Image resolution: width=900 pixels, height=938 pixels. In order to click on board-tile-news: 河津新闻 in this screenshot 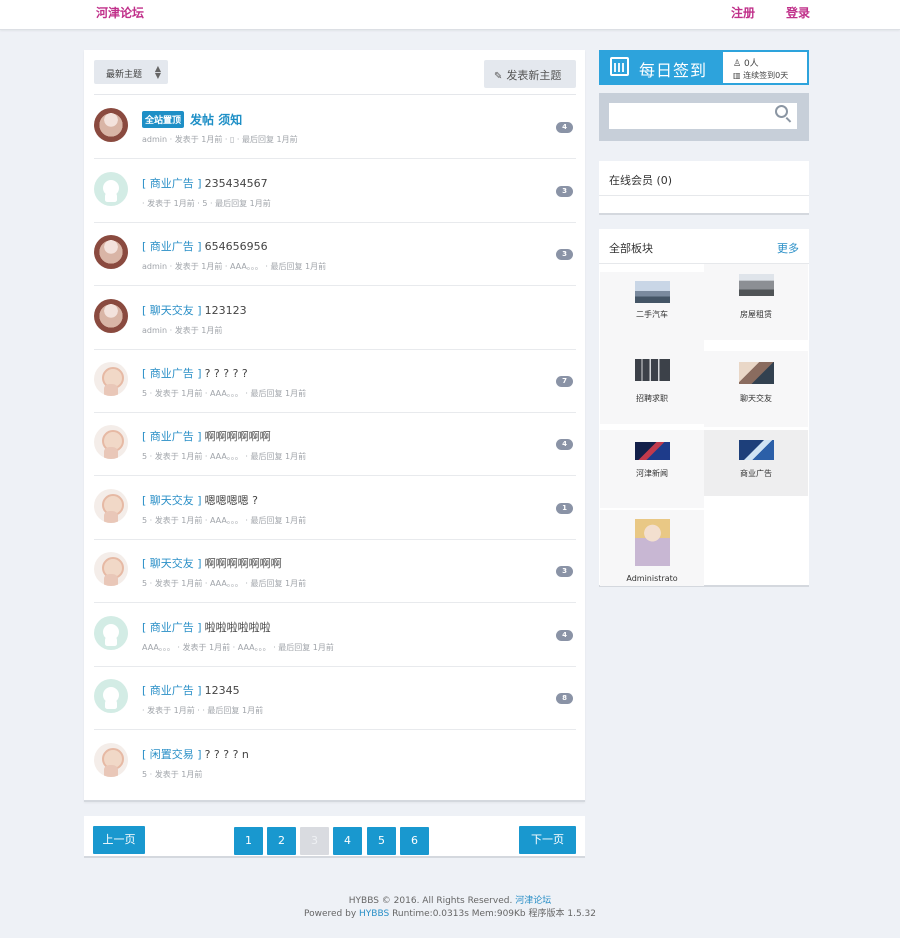, I will do `click(652, 469)`.